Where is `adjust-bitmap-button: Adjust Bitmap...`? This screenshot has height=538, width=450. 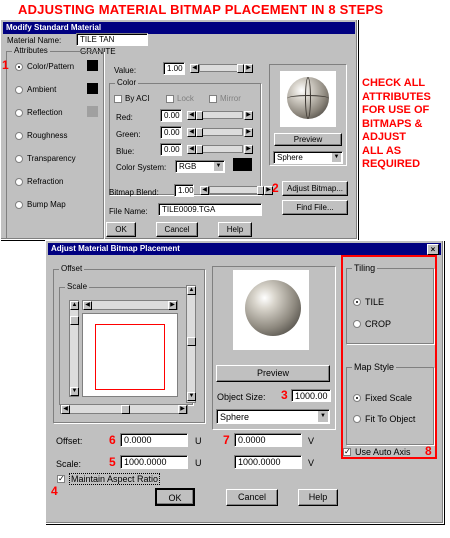
adjust-bitmap-button: Adjust Bitmap... is located at coordinates (315, 188).